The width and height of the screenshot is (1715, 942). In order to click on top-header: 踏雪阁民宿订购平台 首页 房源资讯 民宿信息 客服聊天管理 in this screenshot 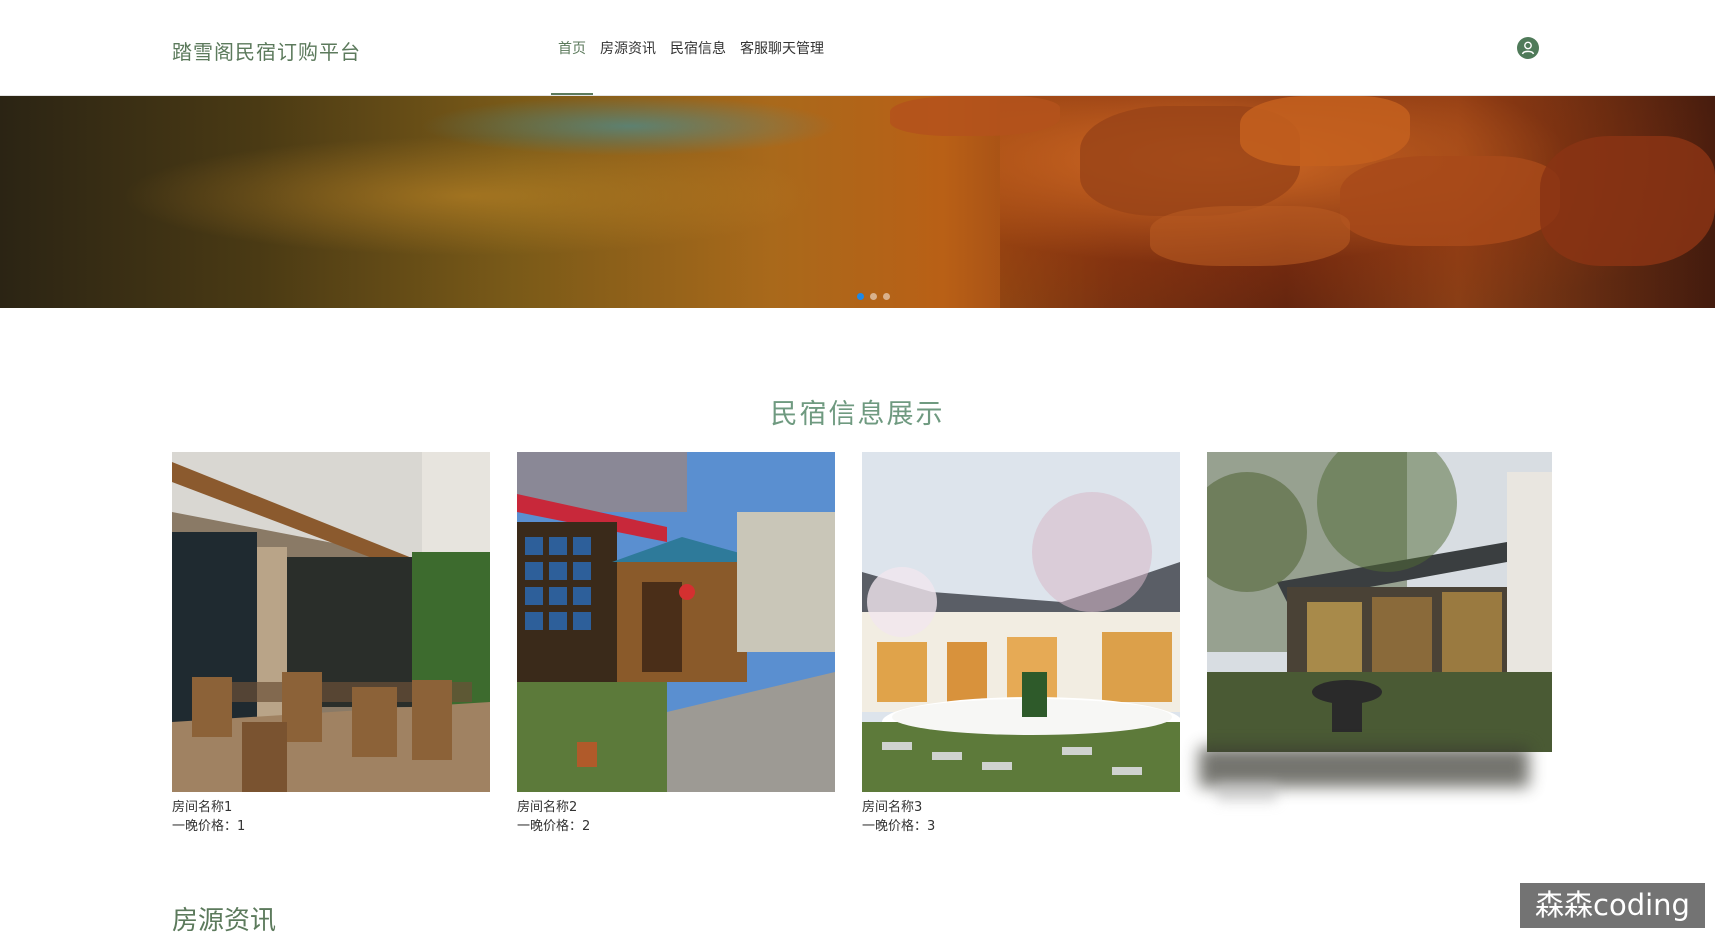, I will do `click(857, 48)`.